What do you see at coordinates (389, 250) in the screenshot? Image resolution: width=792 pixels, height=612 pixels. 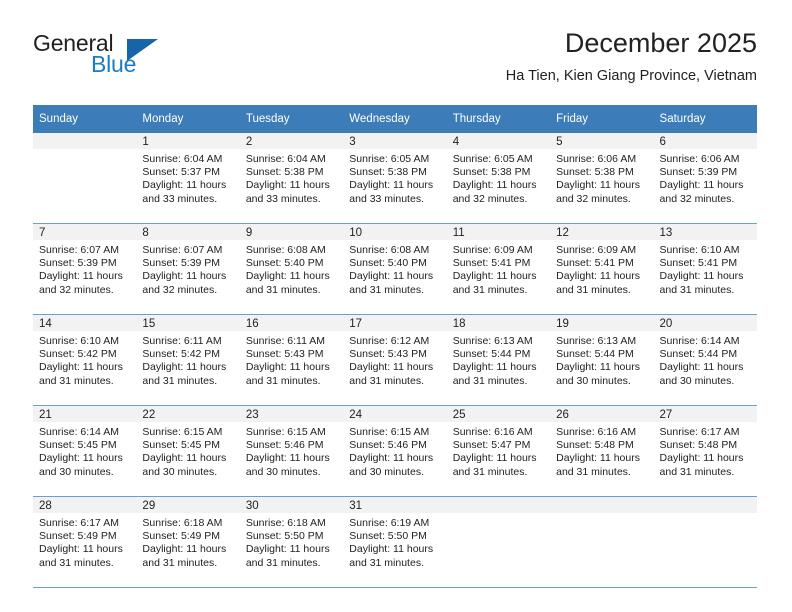 I see `sunrise-text: Sunrise: 6:08 AM` at bounding box center [389, 250].